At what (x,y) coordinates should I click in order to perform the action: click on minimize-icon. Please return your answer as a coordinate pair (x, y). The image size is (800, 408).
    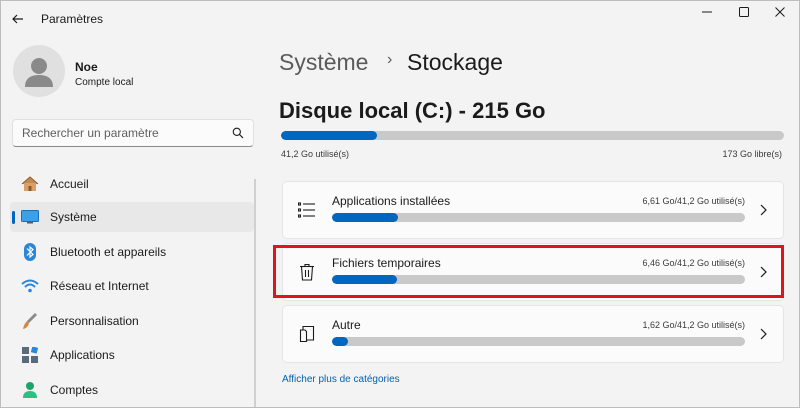
    Looking at the image, I should click on (707, 12).